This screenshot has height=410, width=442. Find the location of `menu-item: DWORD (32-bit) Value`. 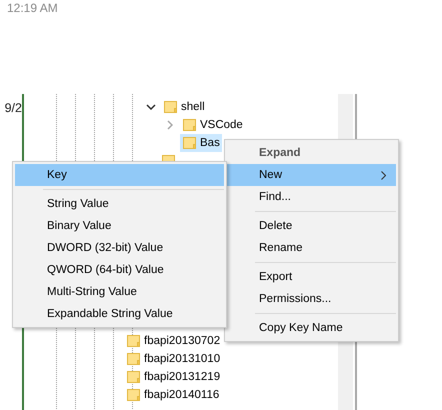

menu-item: DWORD (32-bit) Value is located at coordinates (119, 248).